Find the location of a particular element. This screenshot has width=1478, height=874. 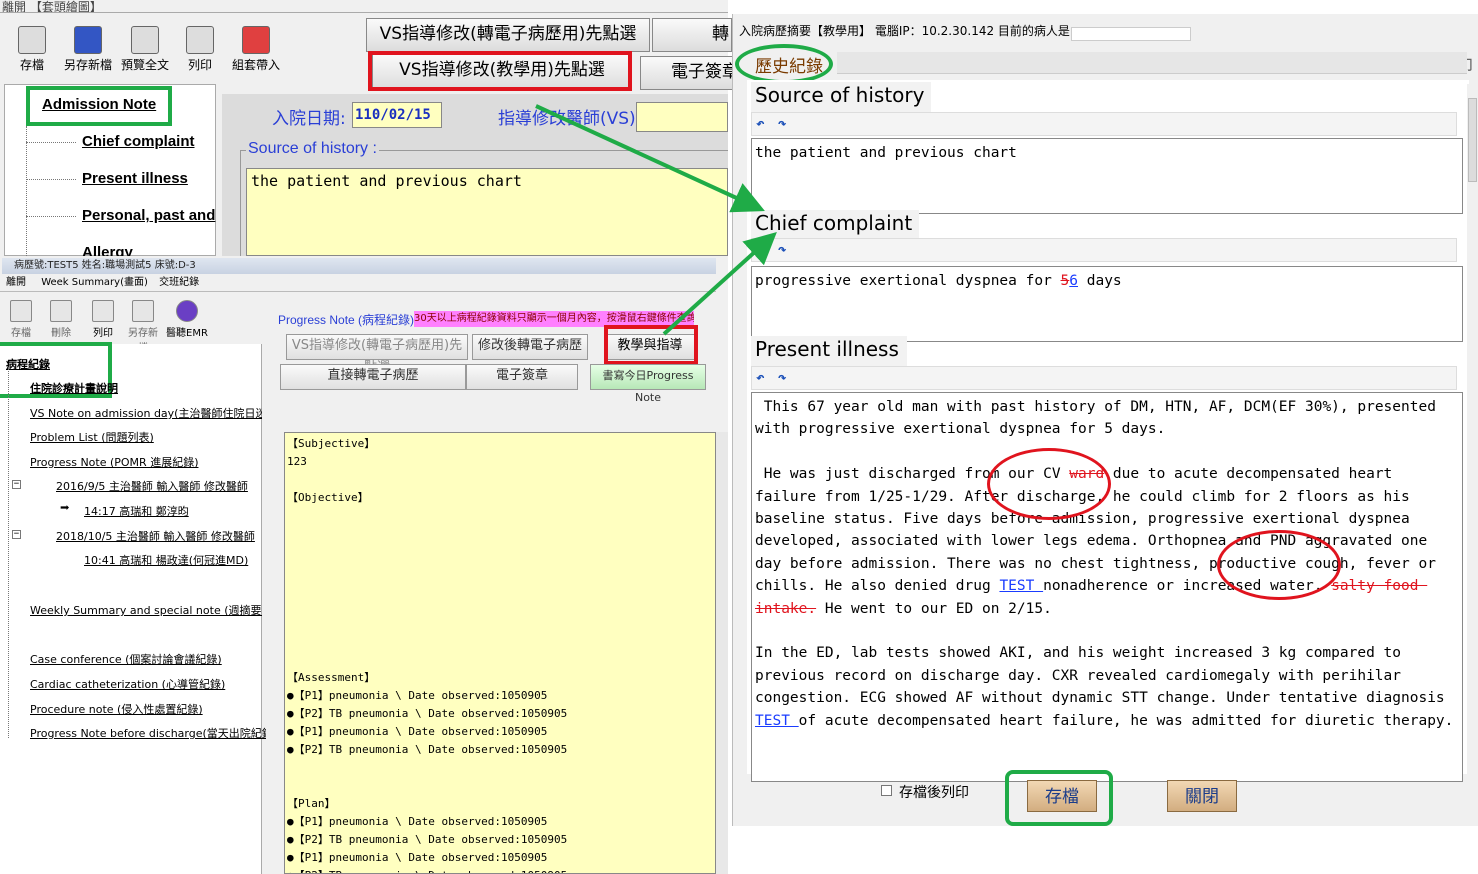

annotation-arrows is located at coordinates (656, 220).